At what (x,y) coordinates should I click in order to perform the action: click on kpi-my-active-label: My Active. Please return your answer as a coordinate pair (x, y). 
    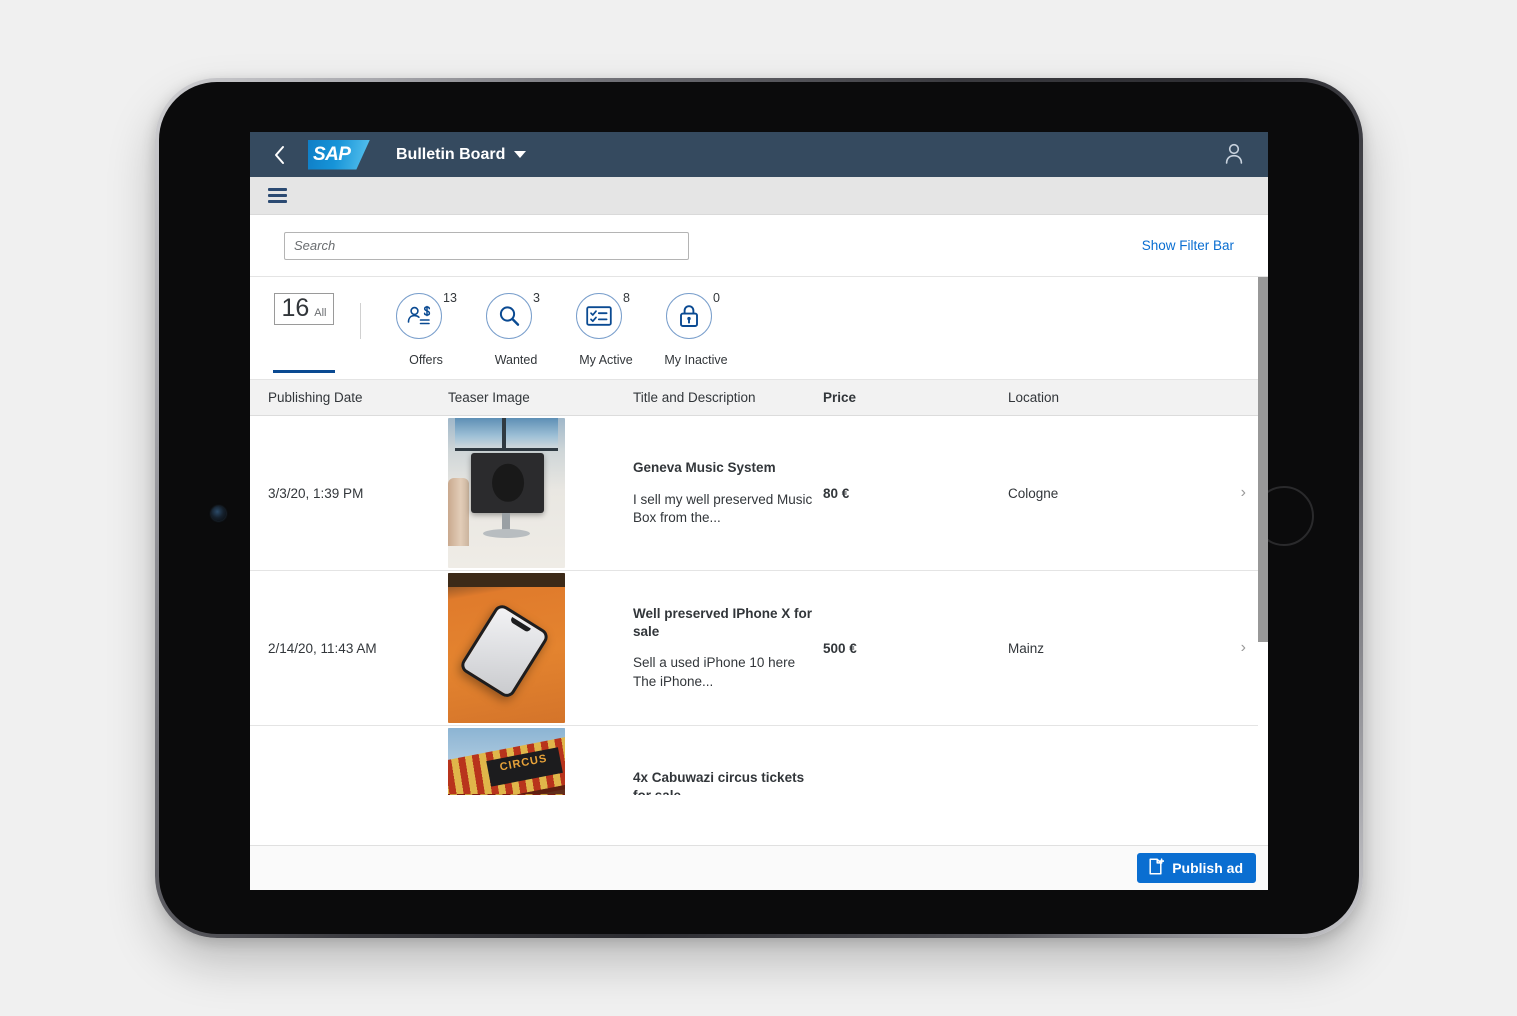
    Looking at the image, I should click on (606, 360).